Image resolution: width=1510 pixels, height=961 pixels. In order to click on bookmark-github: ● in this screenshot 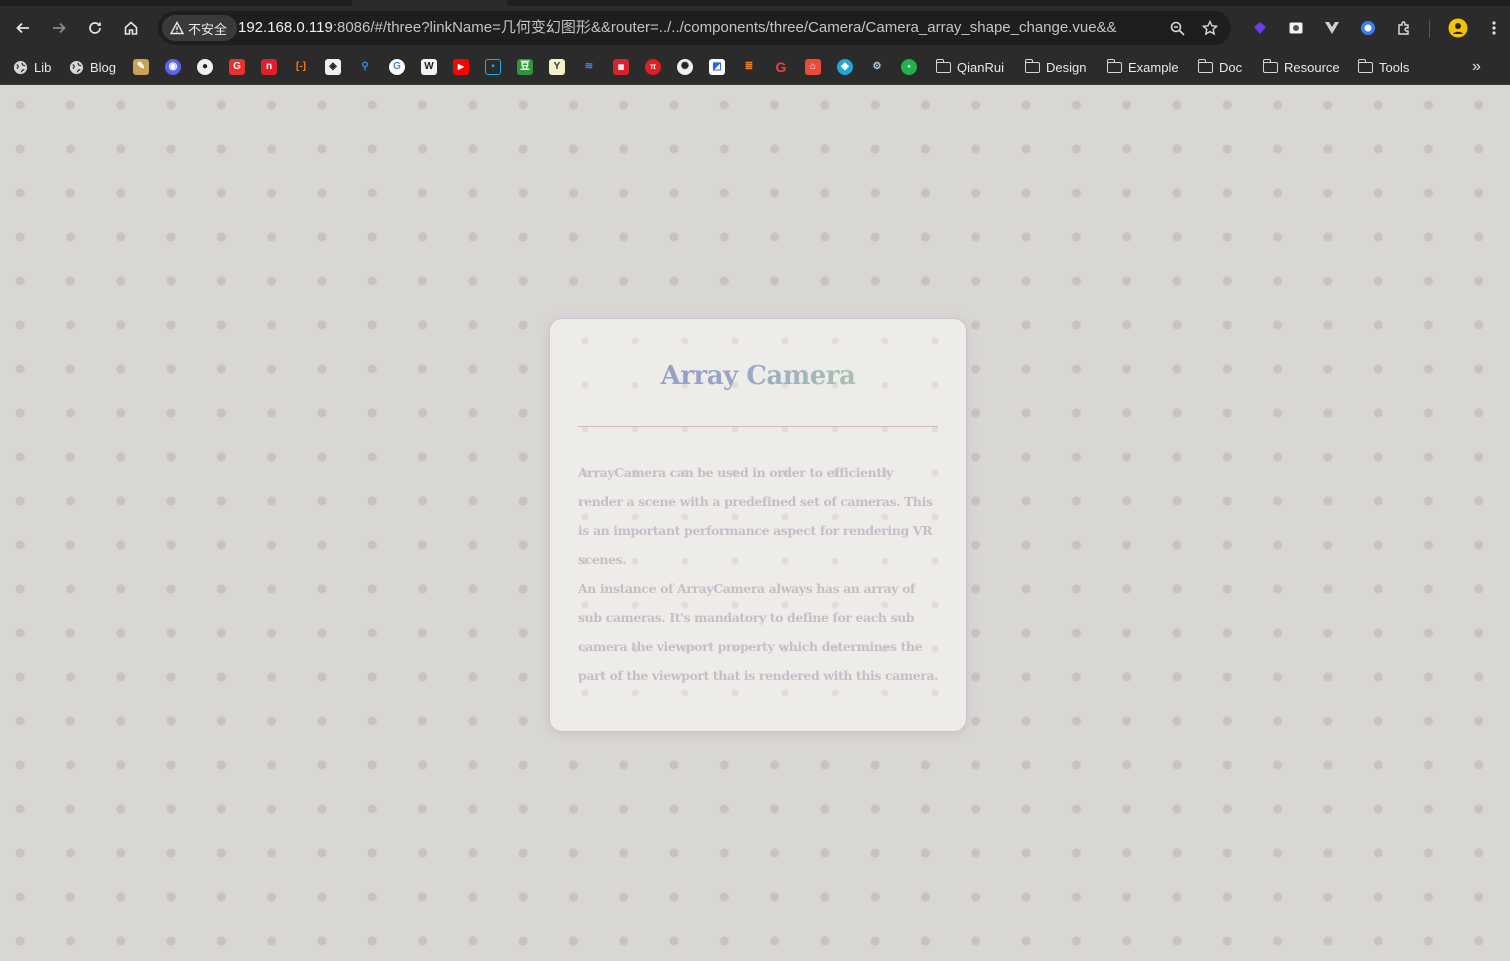, I will do `click(205, 67)`.